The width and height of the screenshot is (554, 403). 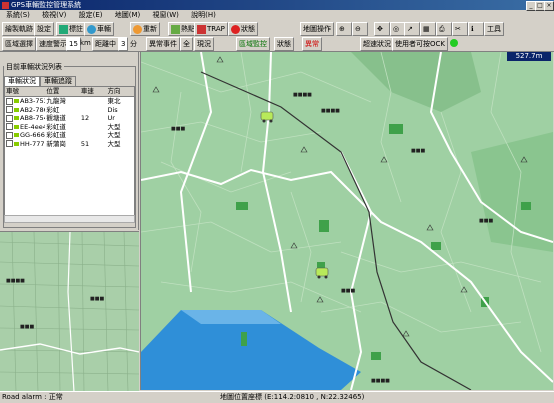 I want to click on menu-window: 視窗(W), so click(x=166, y=15).